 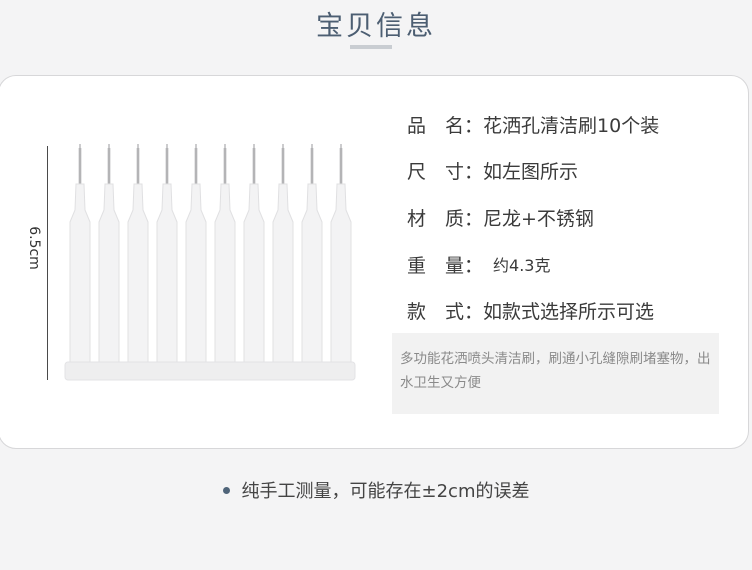 What do you see at coordinates (522, 265) in the screenshot?
I see `spec-weight-value: 约4.3克` at bounding box center [522, 265].